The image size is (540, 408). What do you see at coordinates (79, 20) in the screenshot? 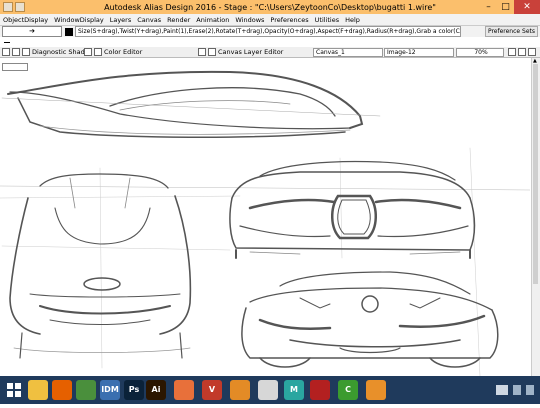
I see `menu-windowdisplay: WindowDisplay` at bounding box center [79, 20].